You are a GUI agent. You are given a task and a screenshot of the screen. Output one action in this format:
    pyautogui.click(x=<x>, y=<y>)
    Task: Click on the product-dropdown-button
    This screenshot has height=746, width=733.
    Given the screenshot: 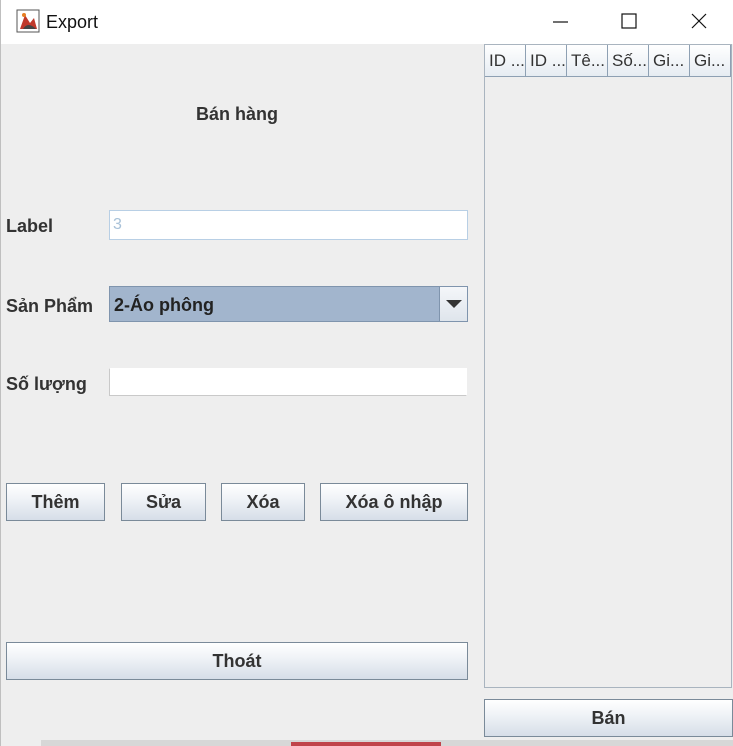 What is the action you would take?
    pyautogui.click(x=453, y=304)
    